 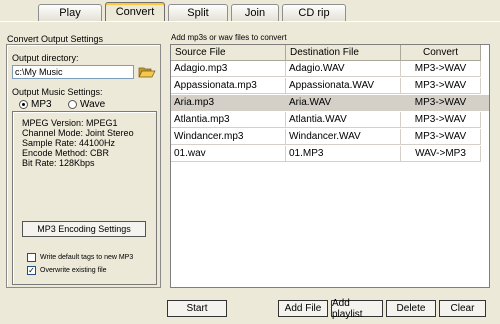 What do you see at coordinates (343, 154) in the screenshot?
I see `destination-file-cell: 01.MP3` at bounding box center [343, 154].